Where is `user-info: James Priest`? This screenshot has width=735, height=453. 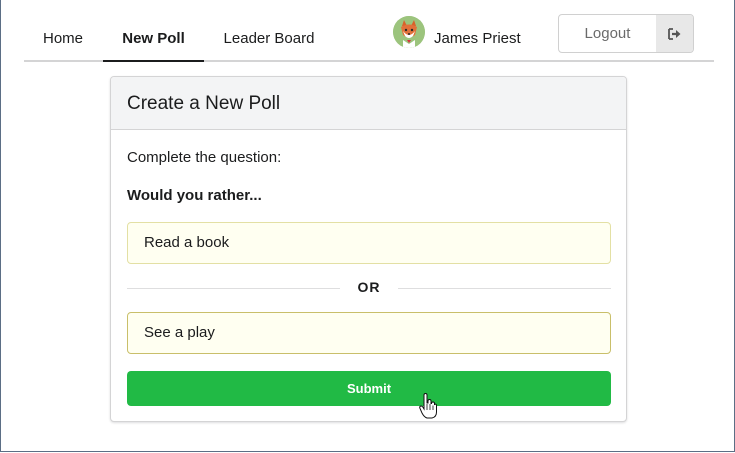
user-info: James Priest is located at coordinates (457, 32).